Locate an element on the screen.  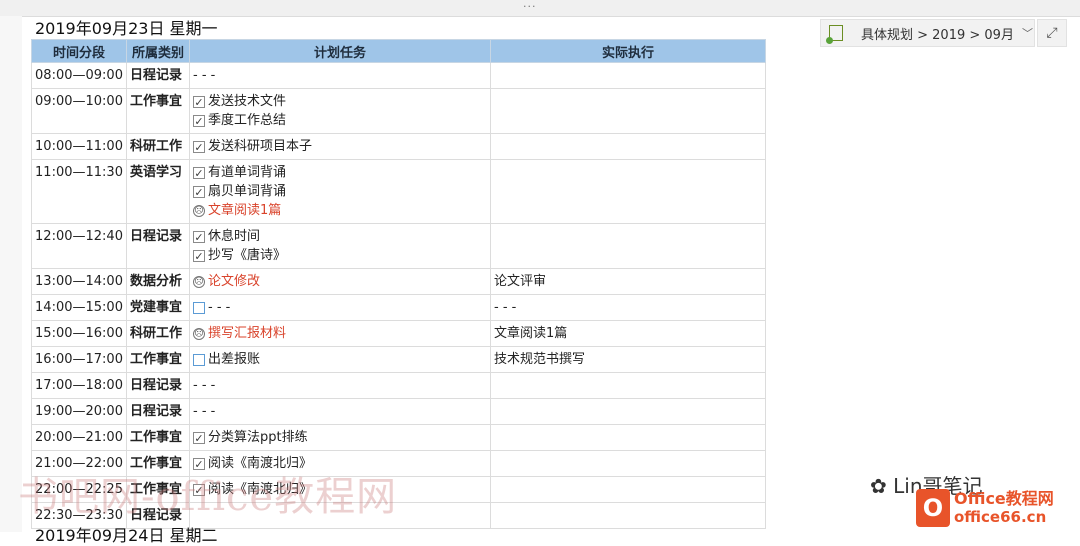
task-item: ☹ 撰写汇报材料 is located at coordinates (340, 333).